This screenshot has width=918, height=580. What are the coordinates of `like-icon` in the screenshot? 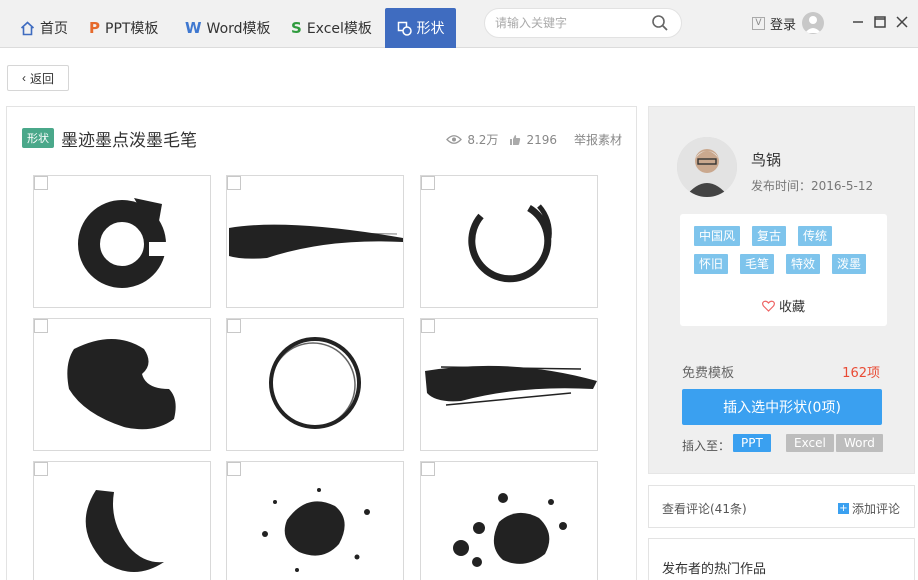 It's located at (515, 139).